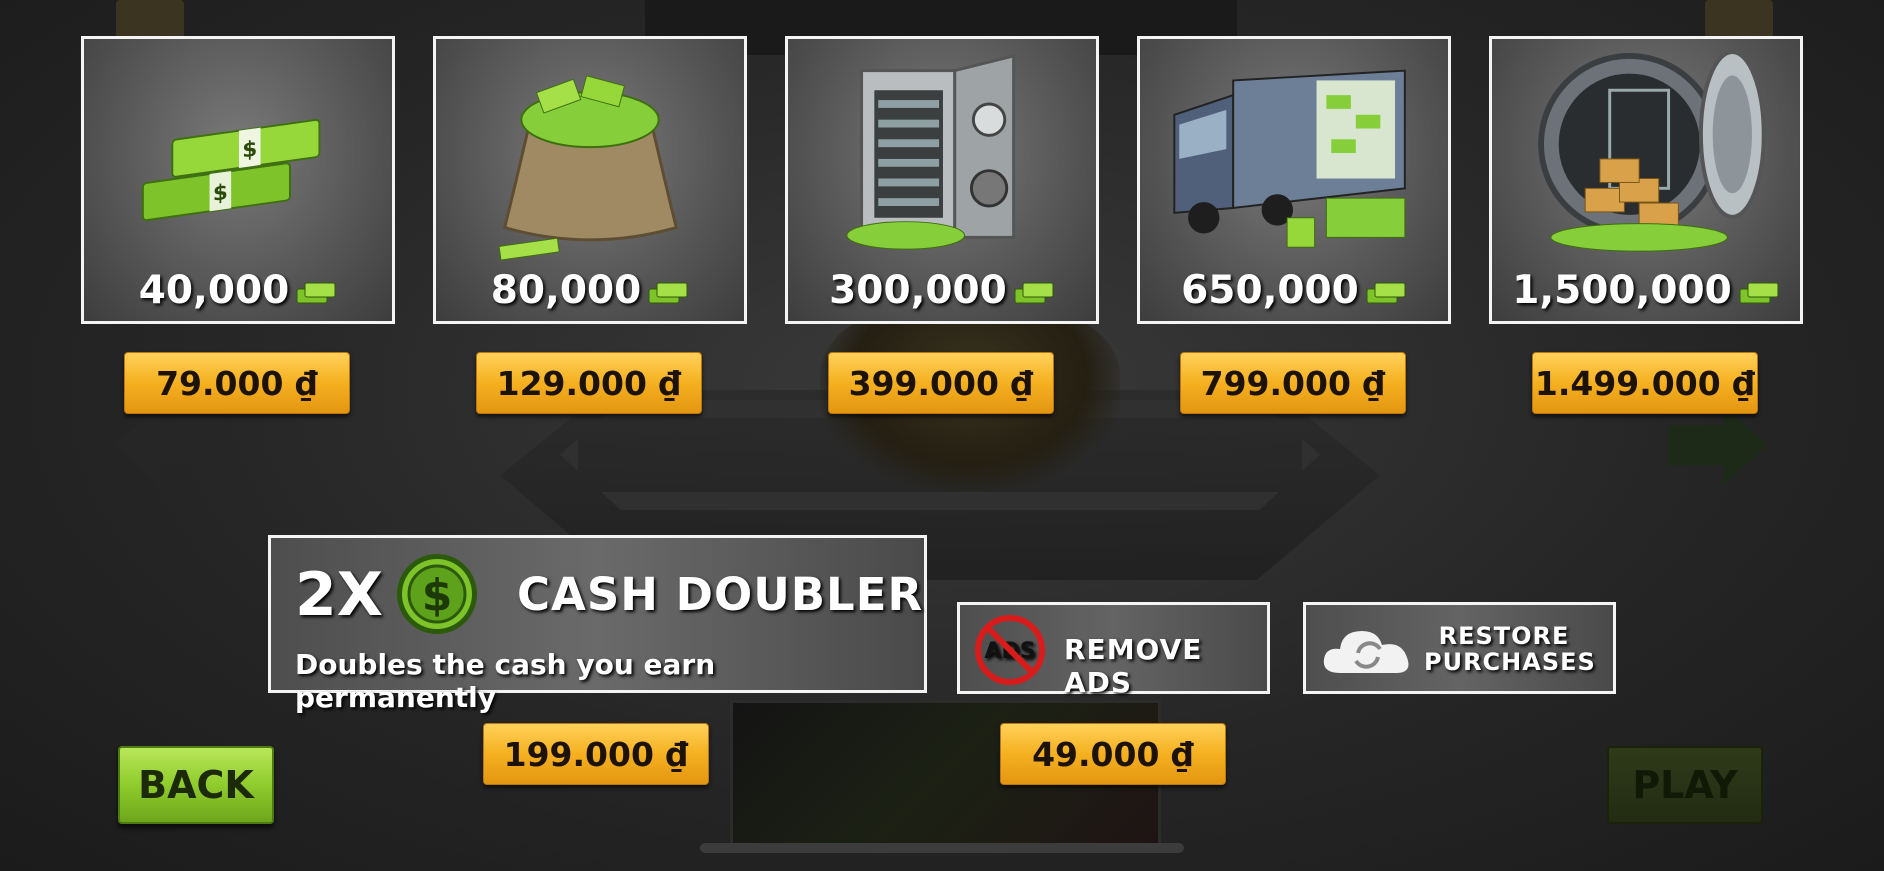  I want to click on doubler-price-button: 199.000 ₫, so click(596, 754).